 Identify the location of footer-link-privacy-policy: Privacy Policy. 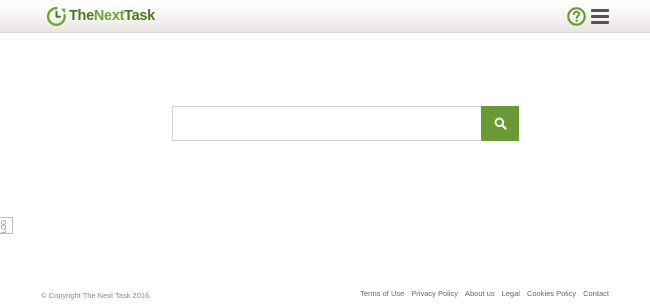
(434, 293).